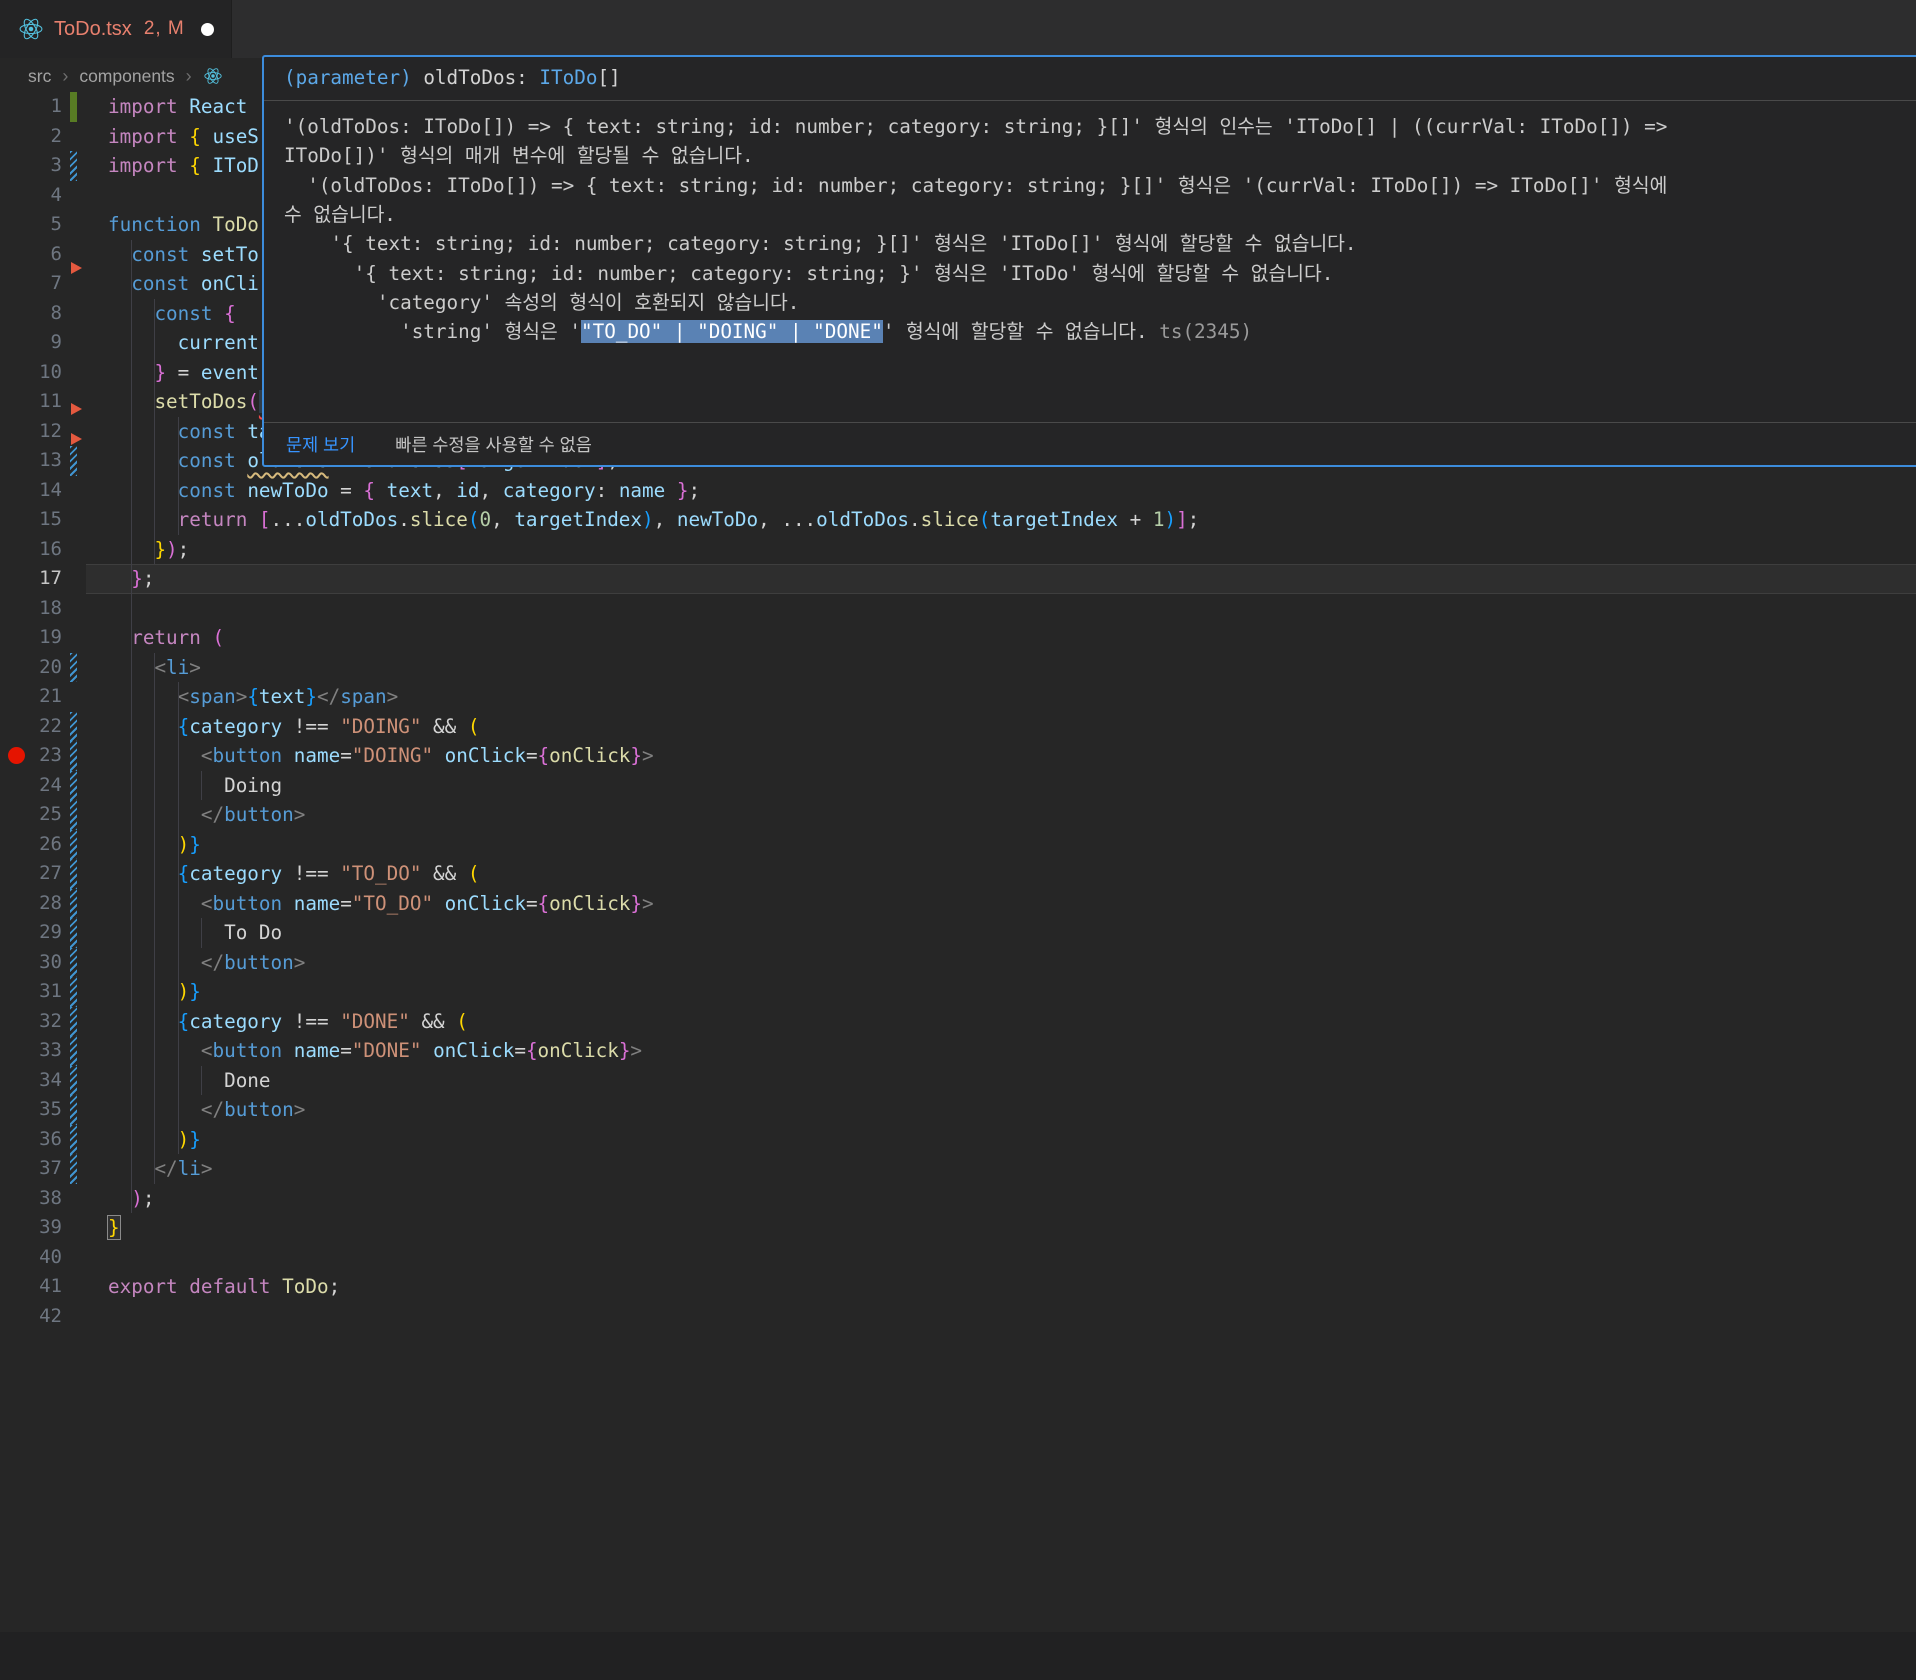 The height and width of the screenshot is (1680, 1916). I want to click on code-line: 38 );, so click(958, 1198).